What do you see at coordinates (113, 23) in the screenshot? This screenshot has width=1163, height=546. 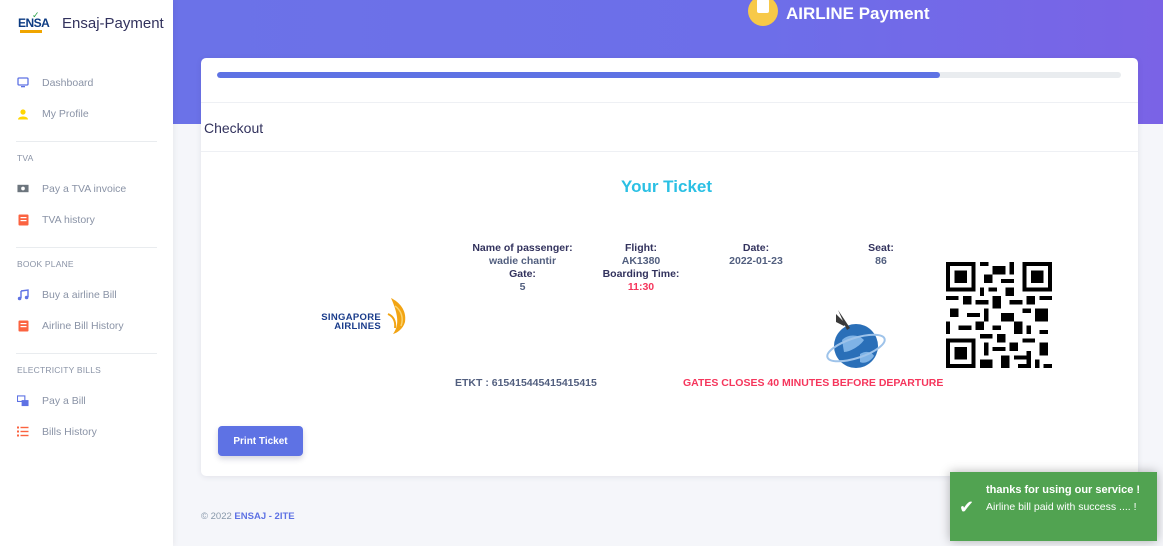 I see `brand-name: Ensaj-Payment` at bounding box center [113, 23].